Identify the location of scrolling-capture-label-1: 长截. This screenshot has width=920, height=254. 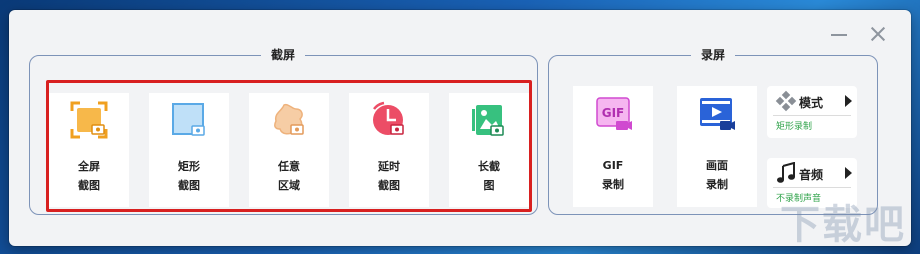
(489, 166).